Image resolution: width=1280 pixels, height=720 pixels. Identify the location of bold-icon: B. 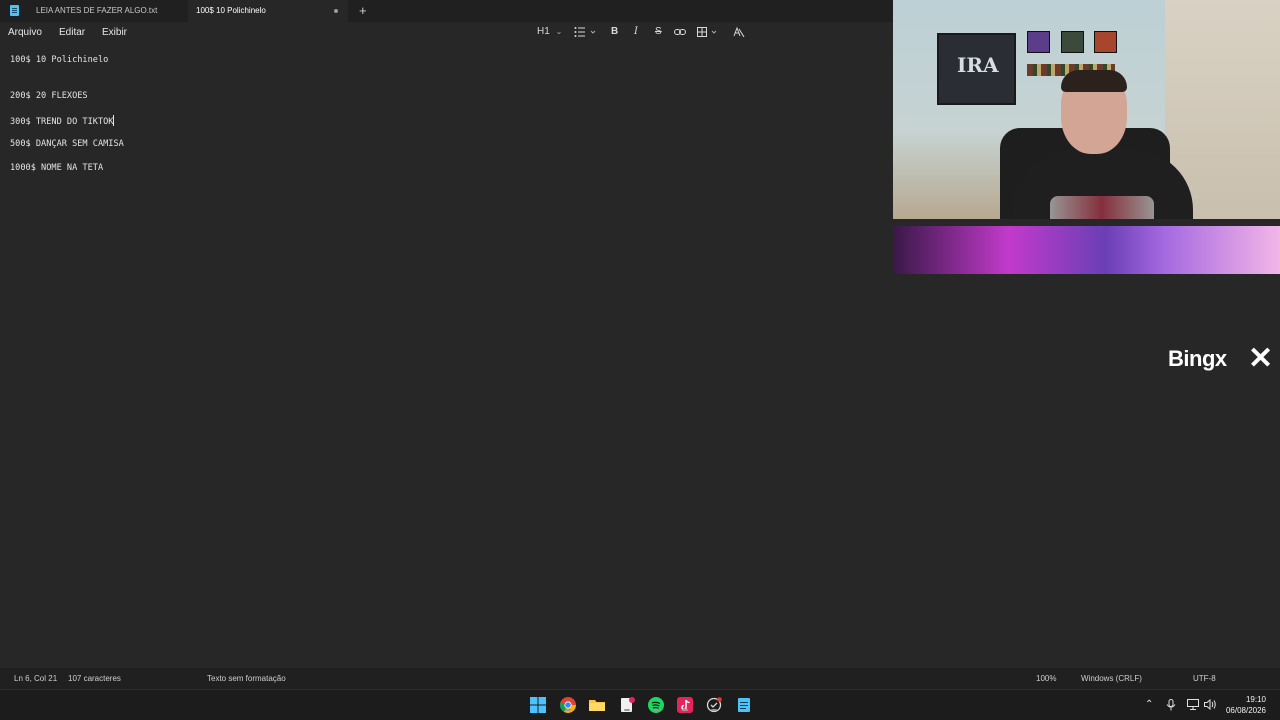
(615, 31).